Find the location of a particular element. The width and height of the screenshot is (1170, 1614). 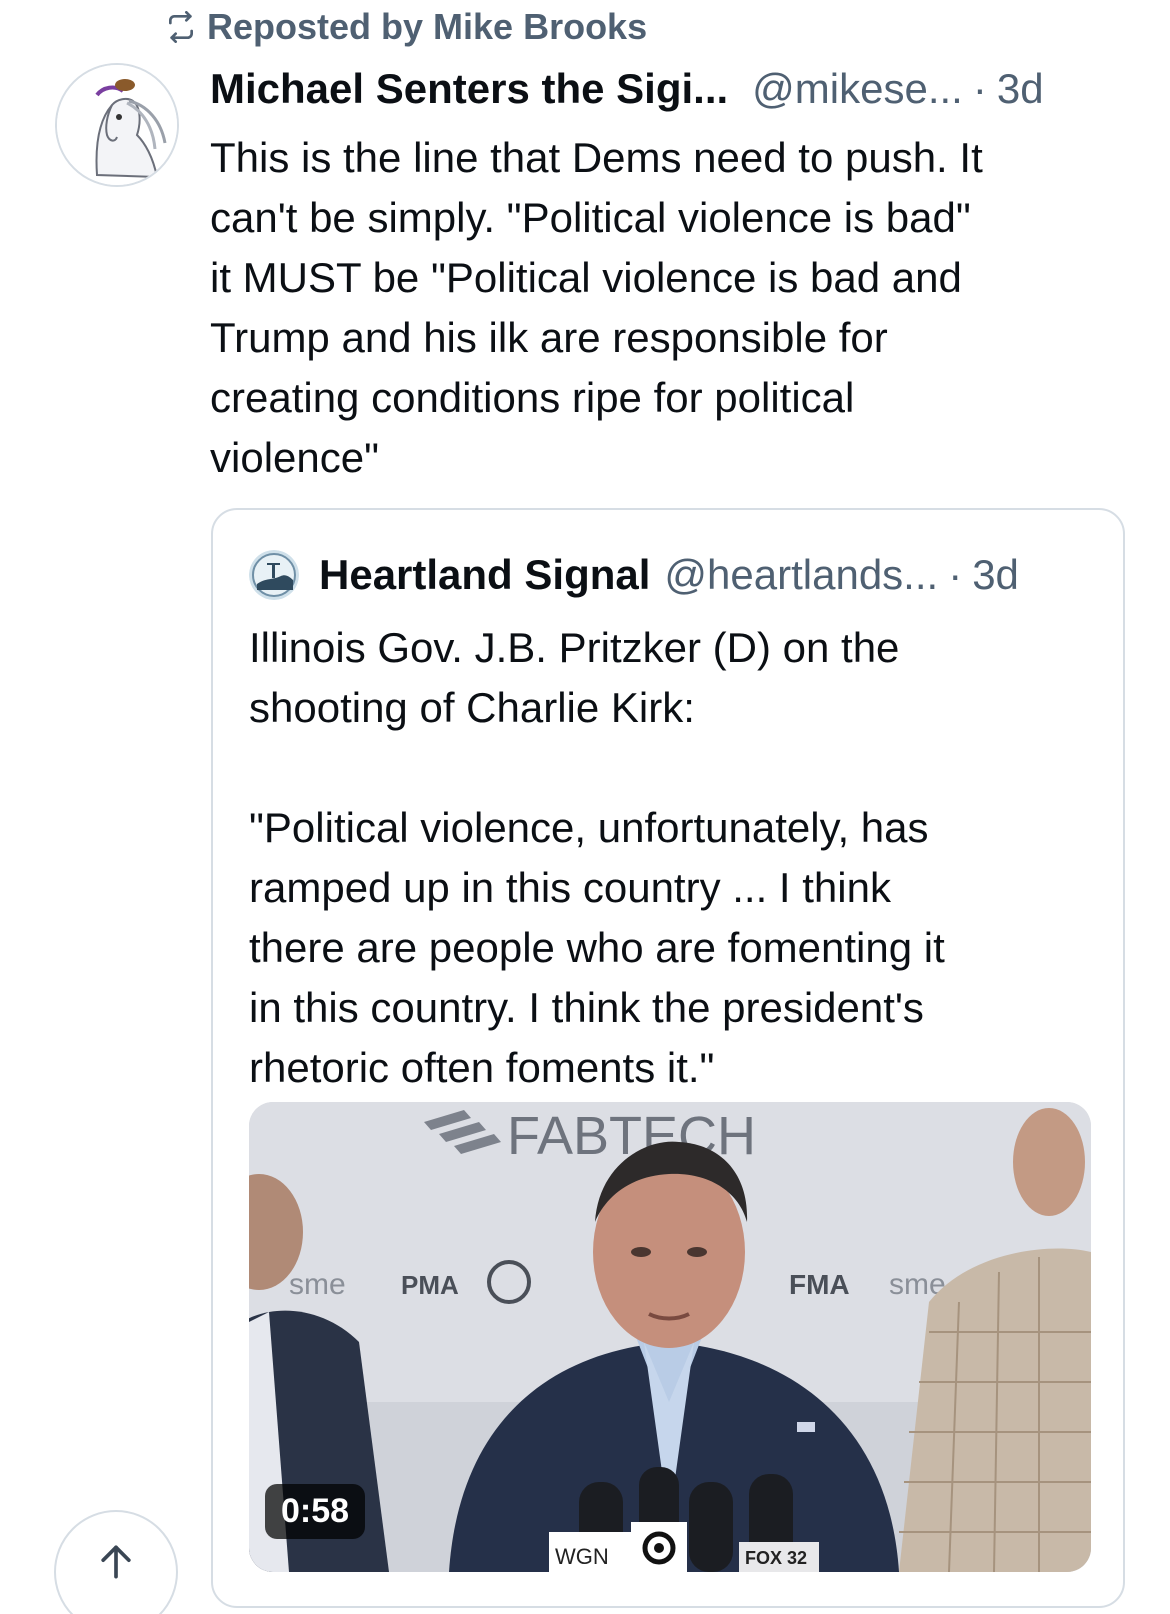

backdrop-logo: PMA is located at coordinates (430, 1285).